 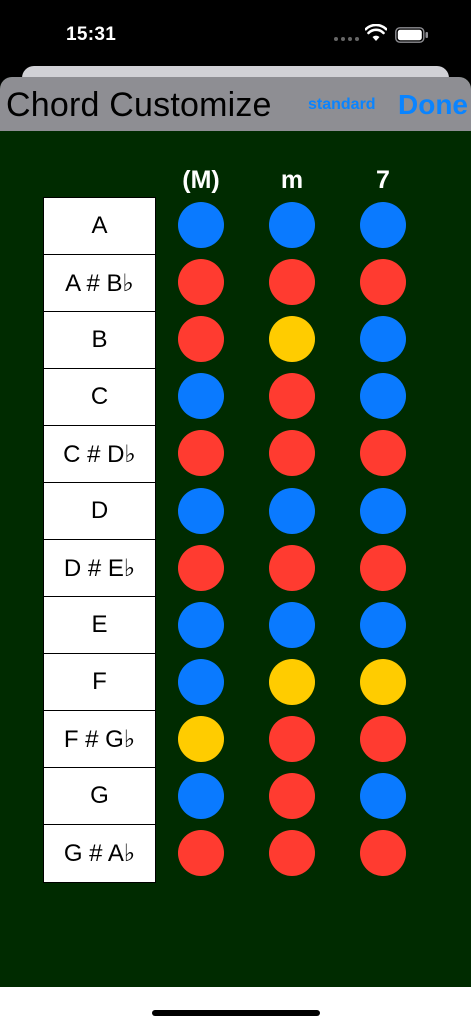 What do you see at coordinates (99, 853) in the screenshot?
I see `chord-cell: G # A♭` at bounding box center [99, 853].